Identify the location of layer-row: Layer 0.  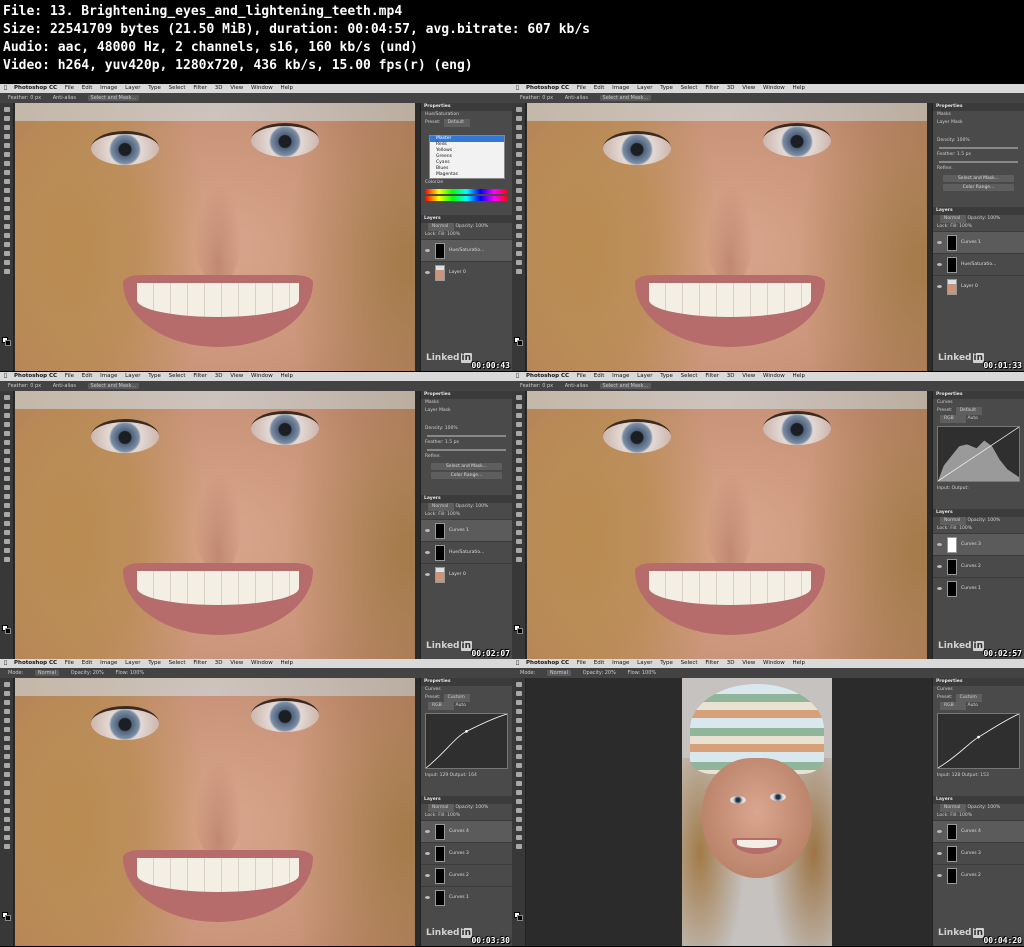
(466, 574).